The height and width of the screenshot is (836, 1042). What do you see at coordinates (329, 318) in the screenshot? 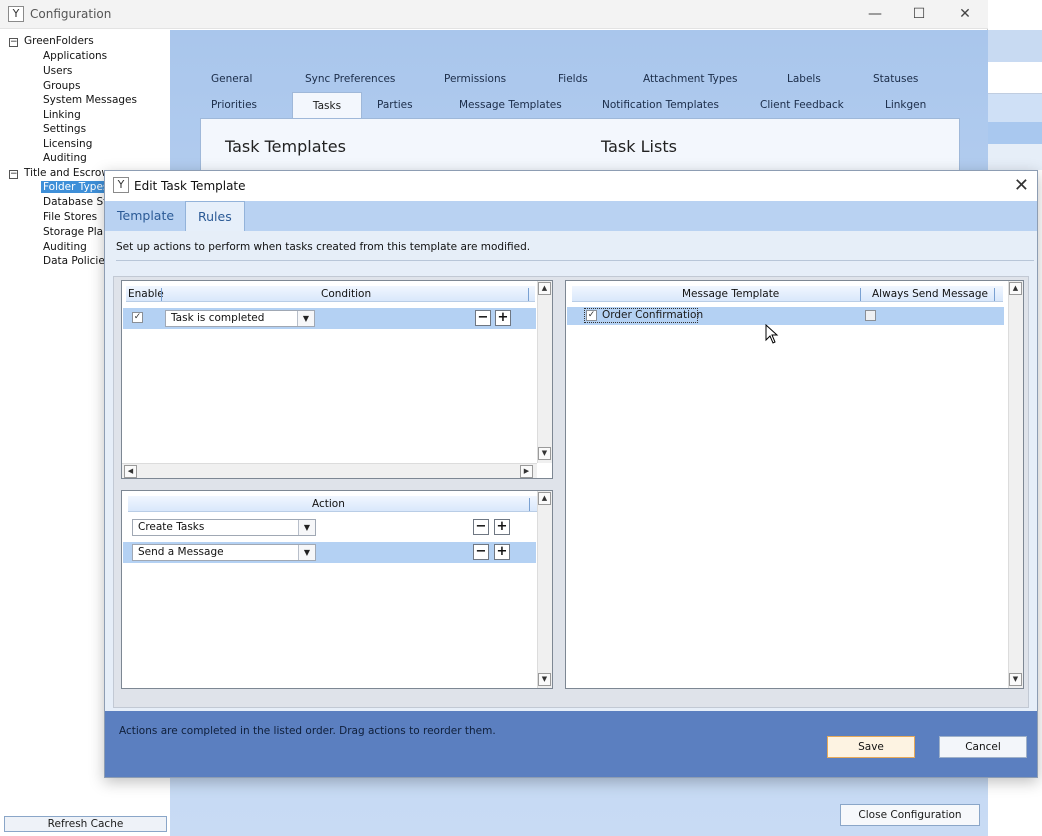
I see `table-row: ✓ Task is completed ▼ − +` at bounding box center [329, 318].